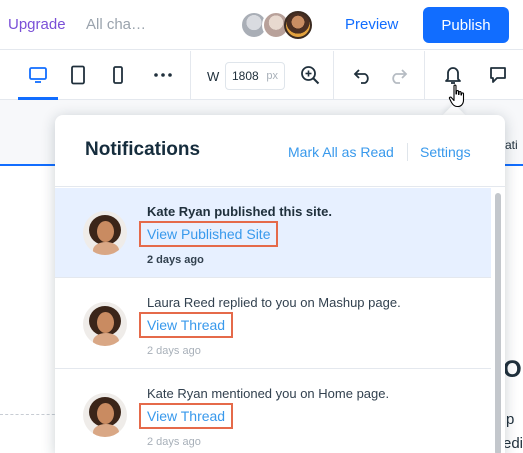 The height and width of the screenshot is (453, 523). Describe the element at coordinates (310, 75) in the screenshot. I see `zoom-icon` at that location.